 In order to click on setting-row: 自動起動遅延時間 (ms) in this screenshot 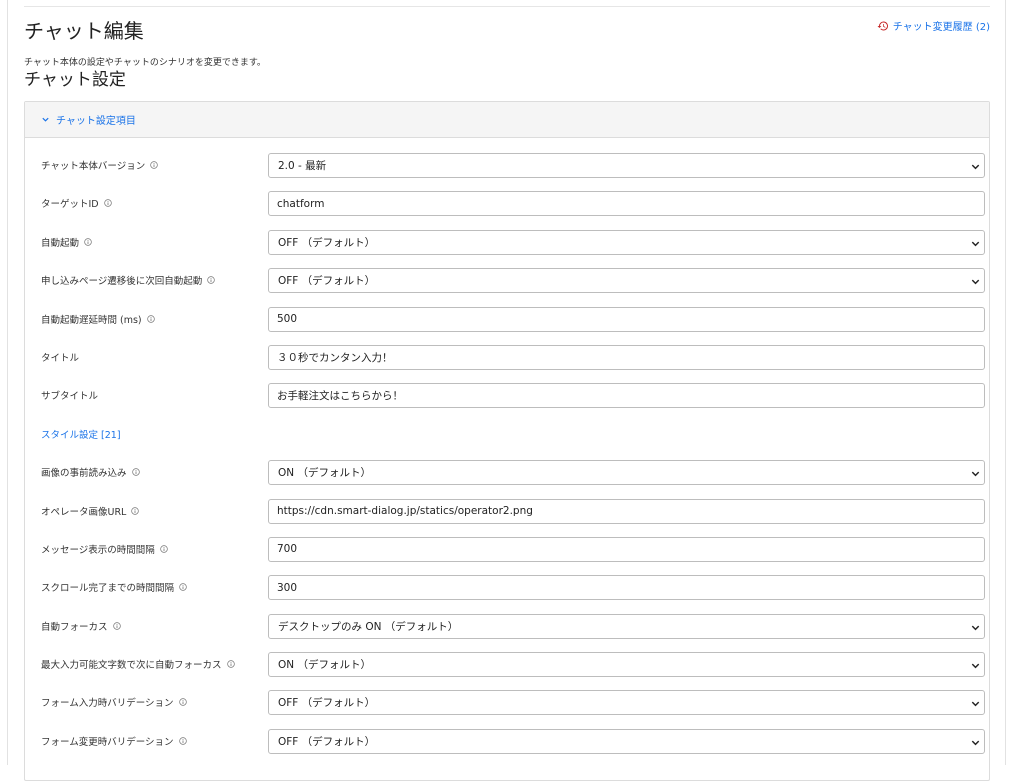, I will do `click(507, 325)`.